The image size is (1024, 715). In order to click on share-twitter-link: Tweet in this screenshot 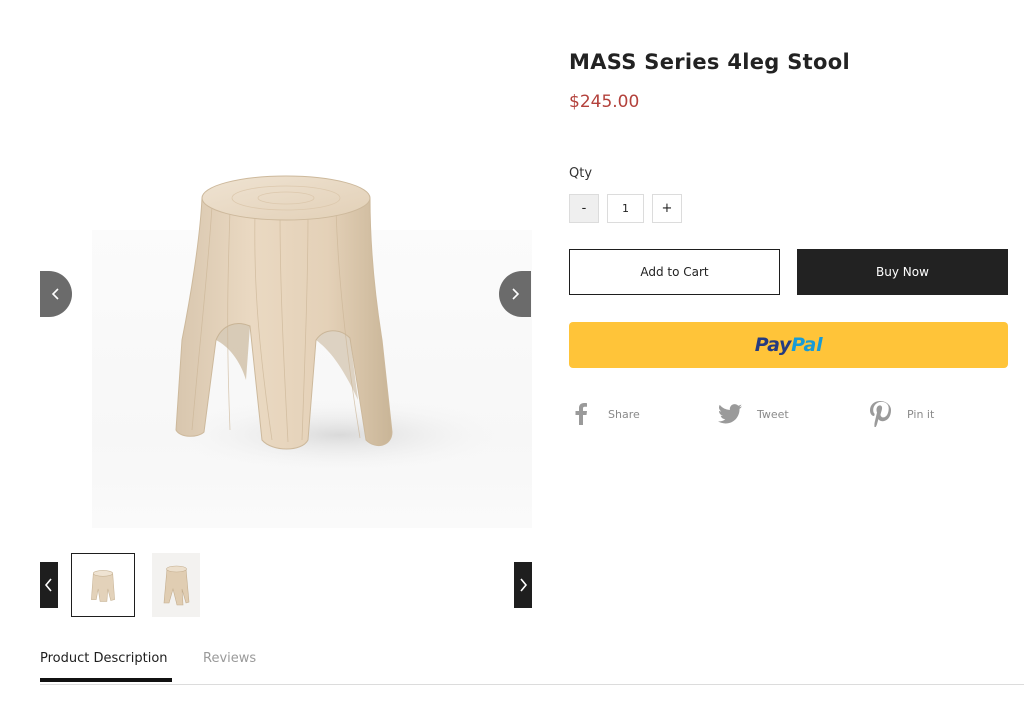, I will do `click(753, 414)`.